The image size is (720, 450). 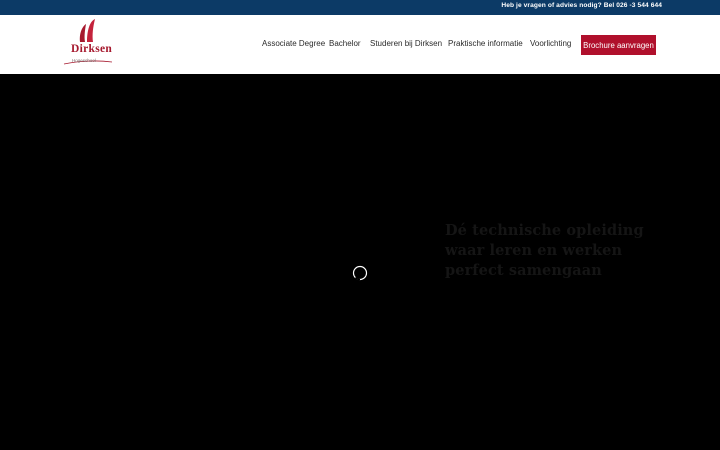 I want to click on loading-spinner-icon, so click(x=360, y=273).